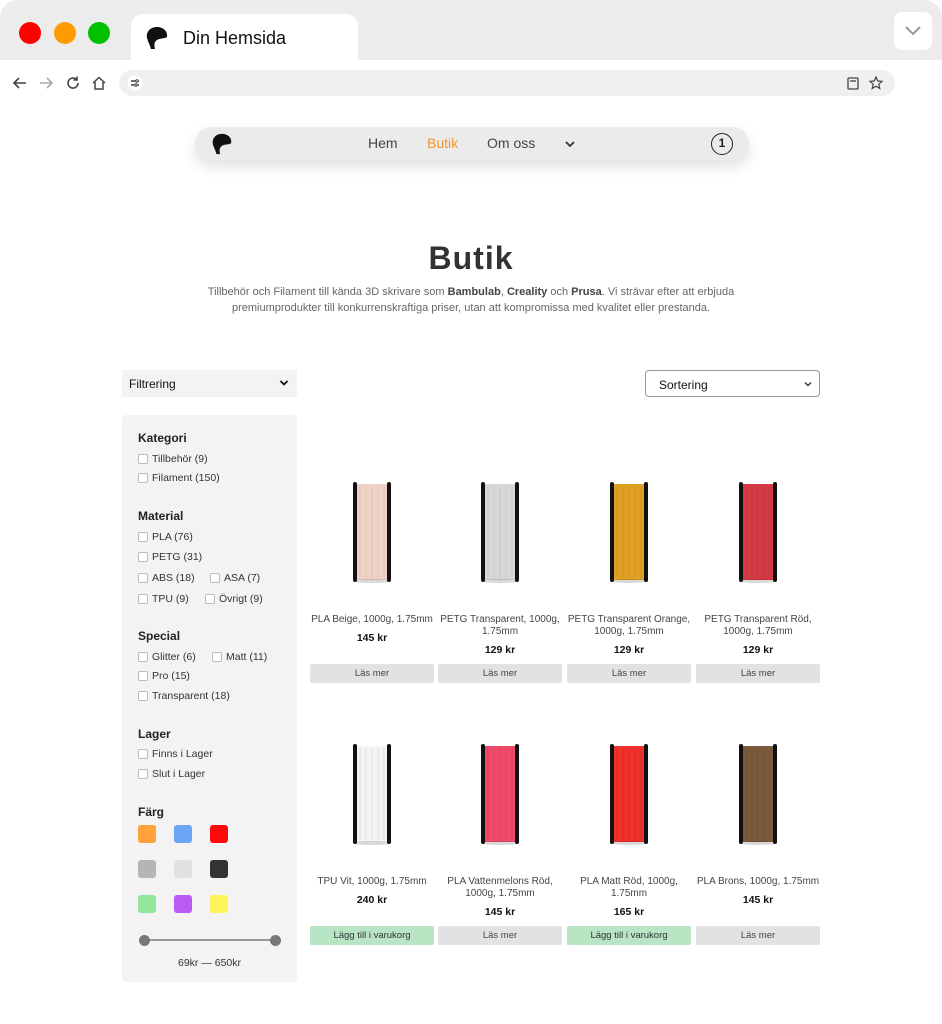 This screenshot has width=942, height=1024. I want to click on price-range-min-handle, so click(144, 940).